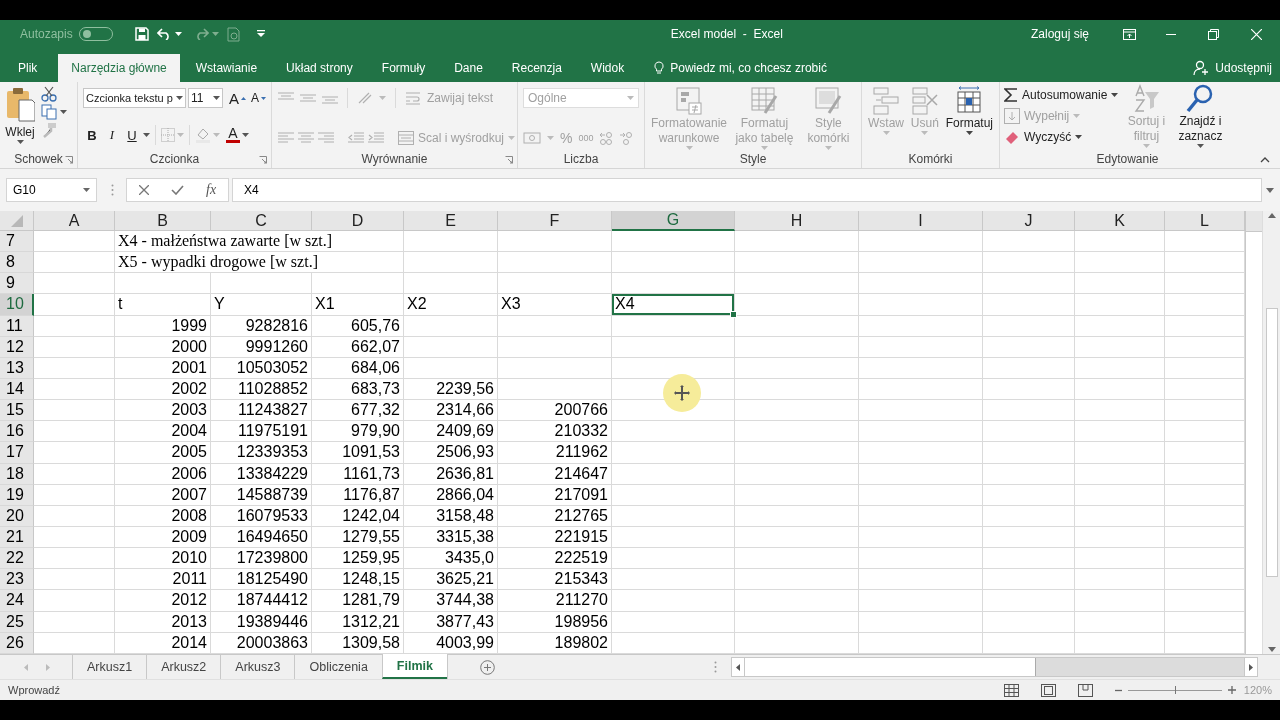  Describe the element at coordinates (233, 34) in the screenshot. I see `print-preview-icon` at that location.